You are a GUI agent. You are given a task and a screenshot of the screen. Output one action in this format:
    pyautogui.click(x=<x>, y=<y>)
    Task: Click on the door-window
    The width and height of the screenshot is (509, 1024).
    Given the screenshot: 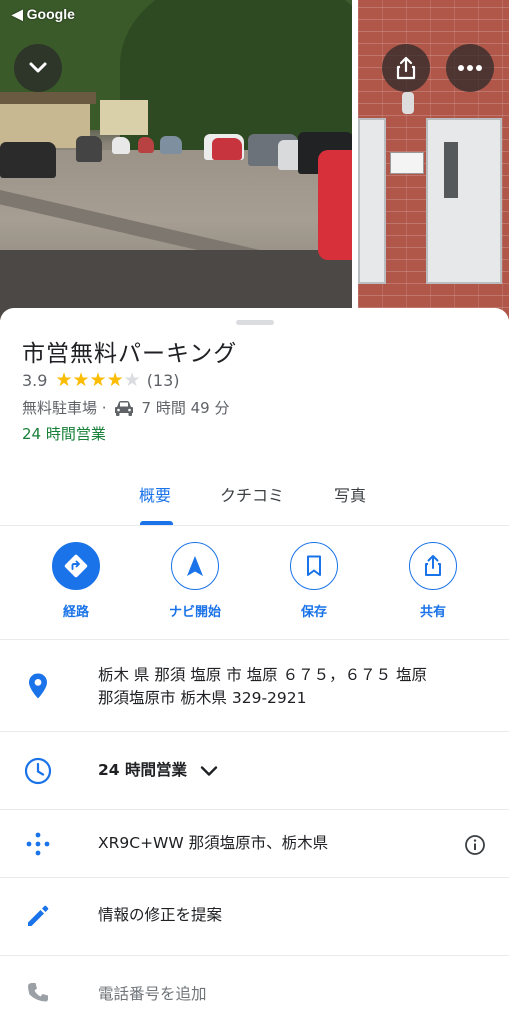 What is the action you would take?
    pyautogui.click(x=451, y=170)
    